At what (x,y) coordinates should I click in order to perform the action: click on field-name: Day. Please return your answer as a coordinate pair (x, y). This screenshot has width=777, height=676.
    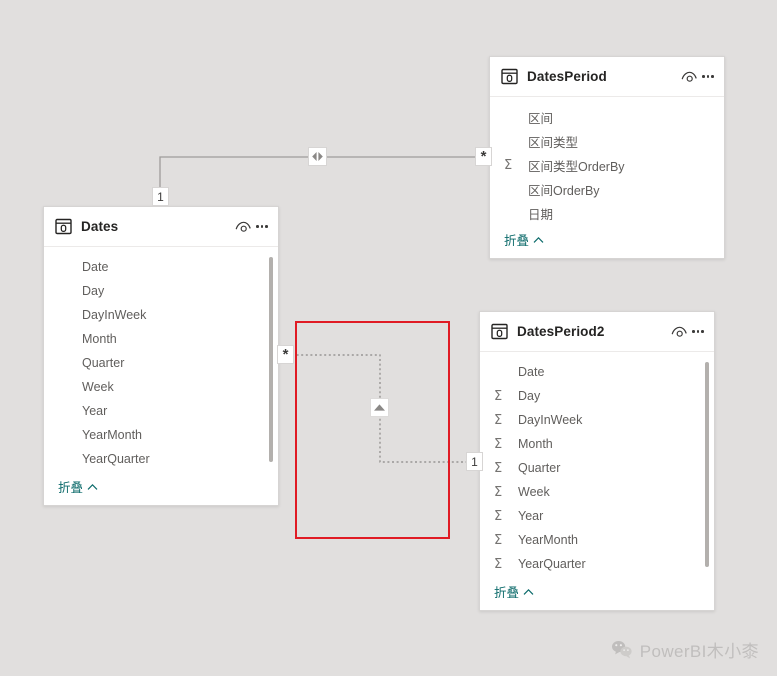
    Looking at the image, I should click on (93, 291).